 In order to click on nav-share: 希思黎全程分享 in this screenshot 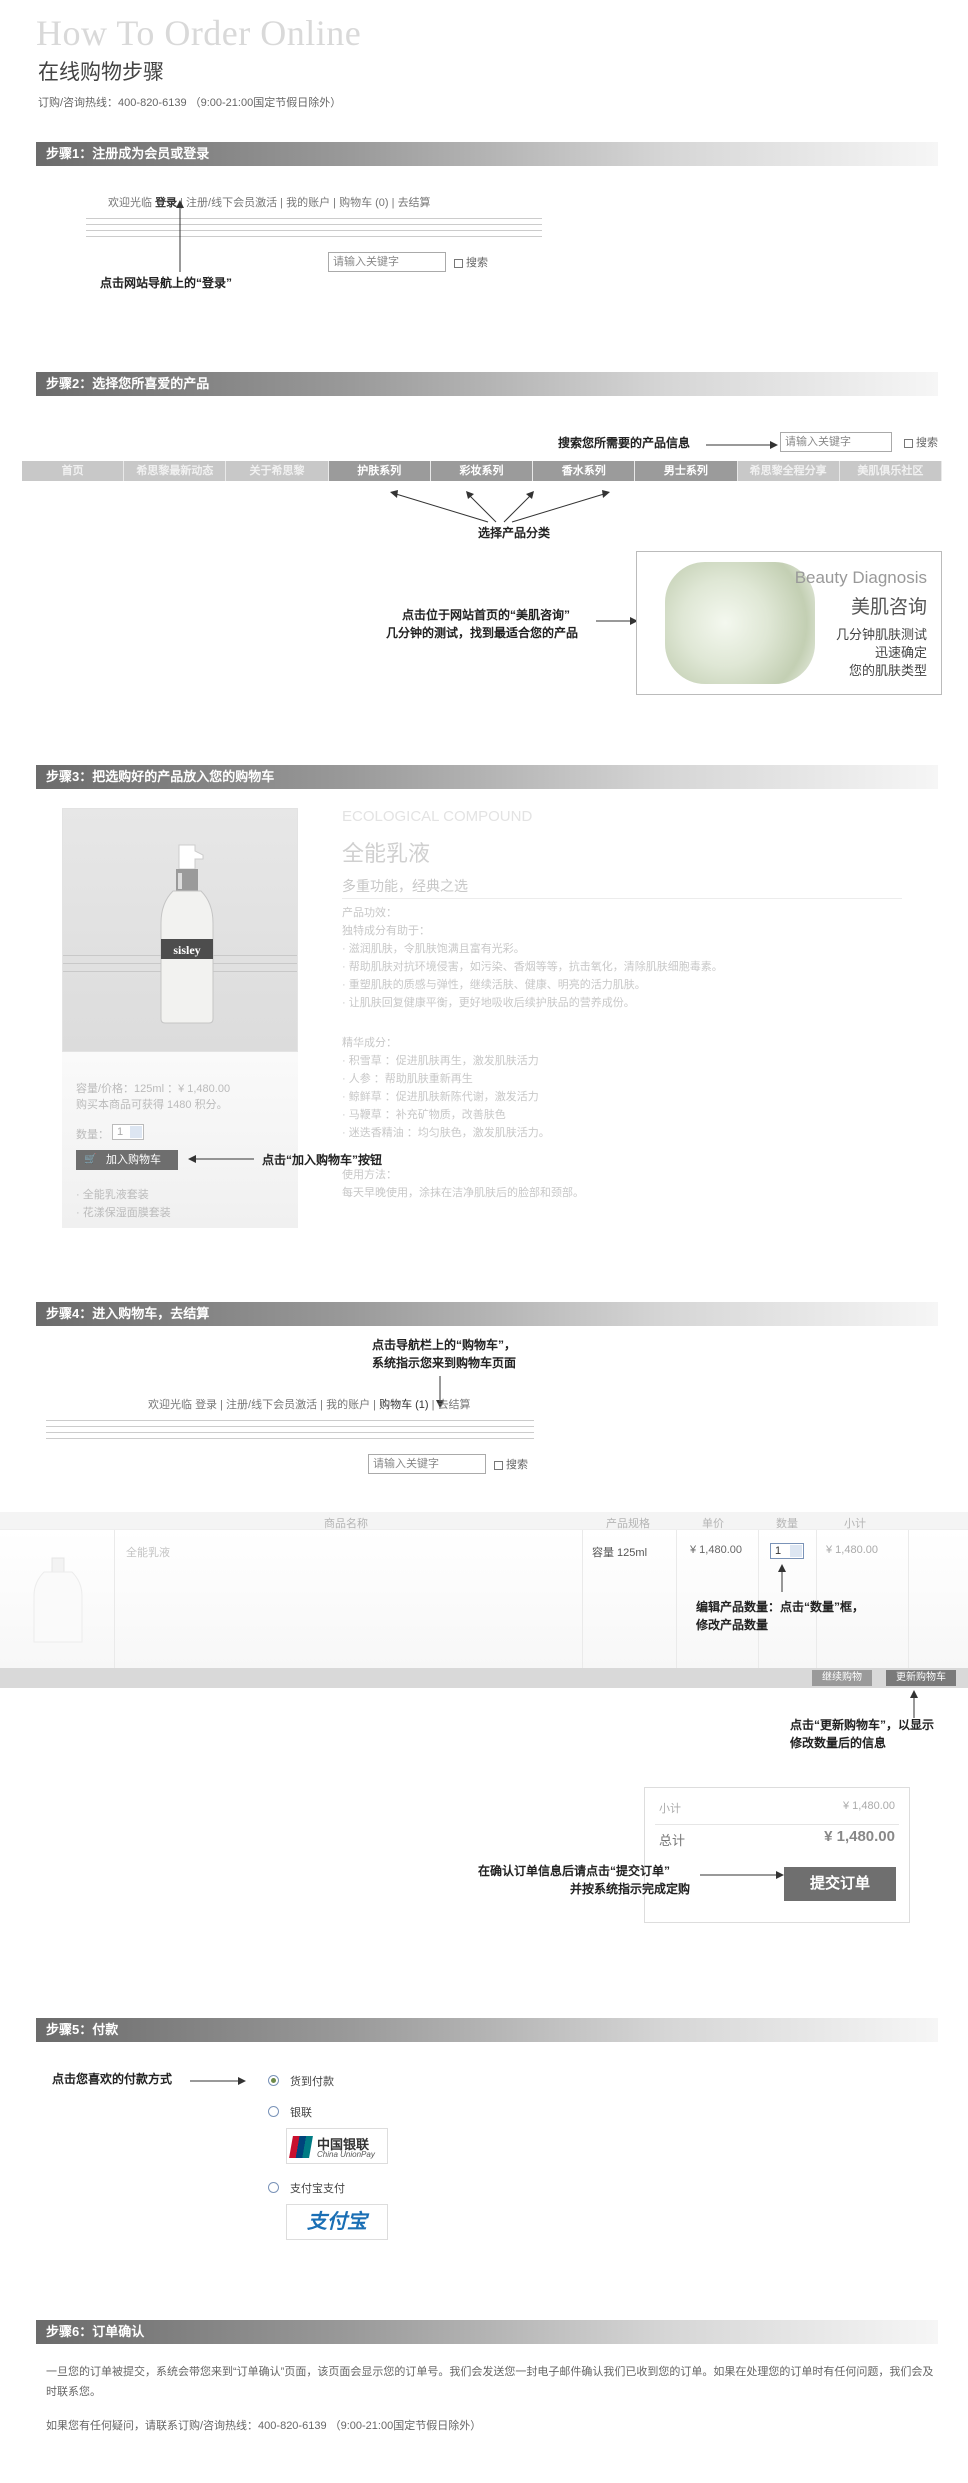, I will do `click(789, 471)`.